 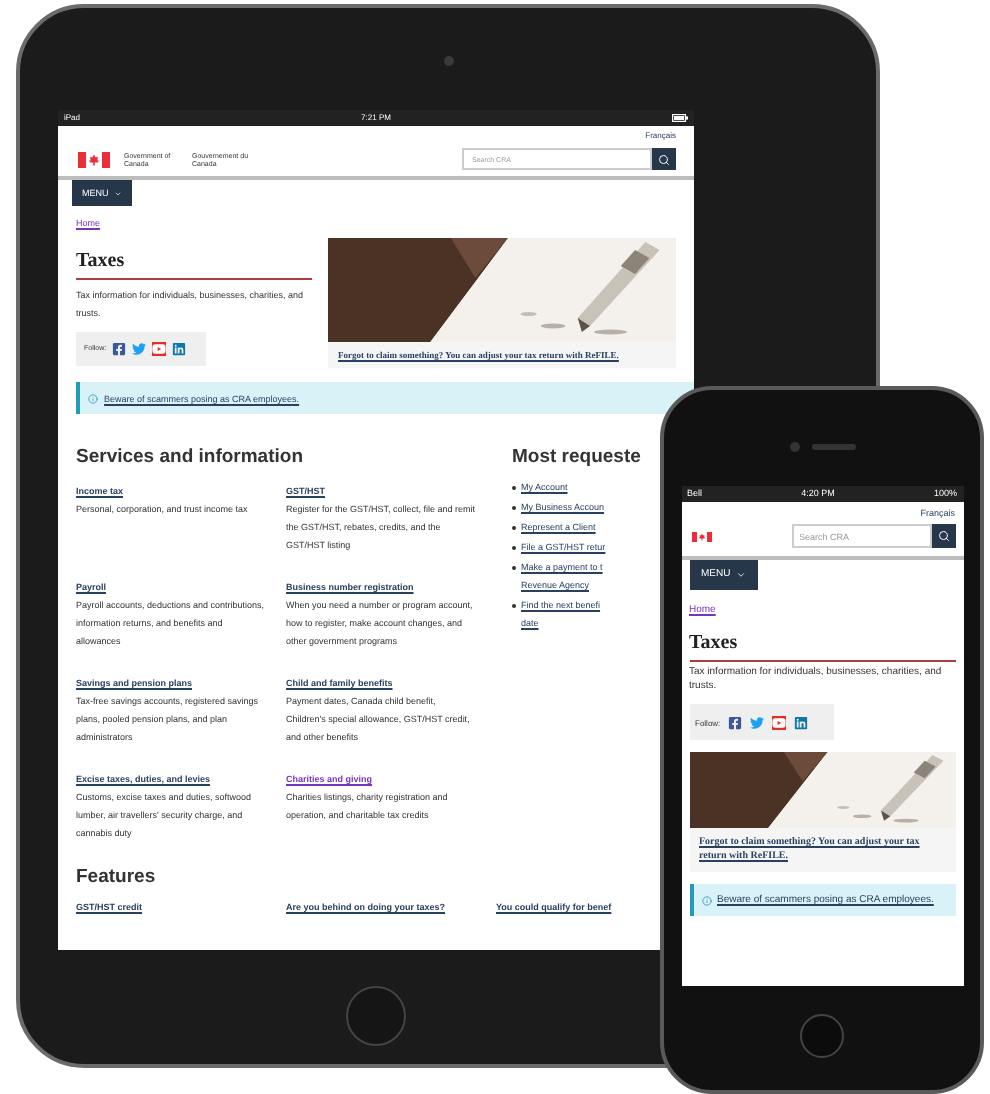 I want to click on caret-icon, so click(x=741, y=575).